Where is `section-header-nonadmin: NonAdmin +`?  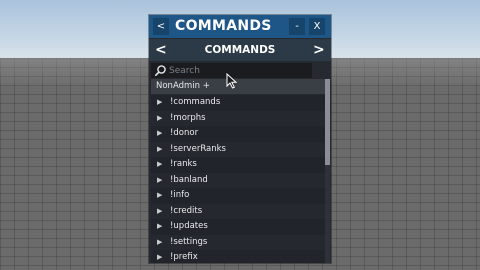
section-header-nonadmin: NonAdmin + is located at coordinates (238, 86).